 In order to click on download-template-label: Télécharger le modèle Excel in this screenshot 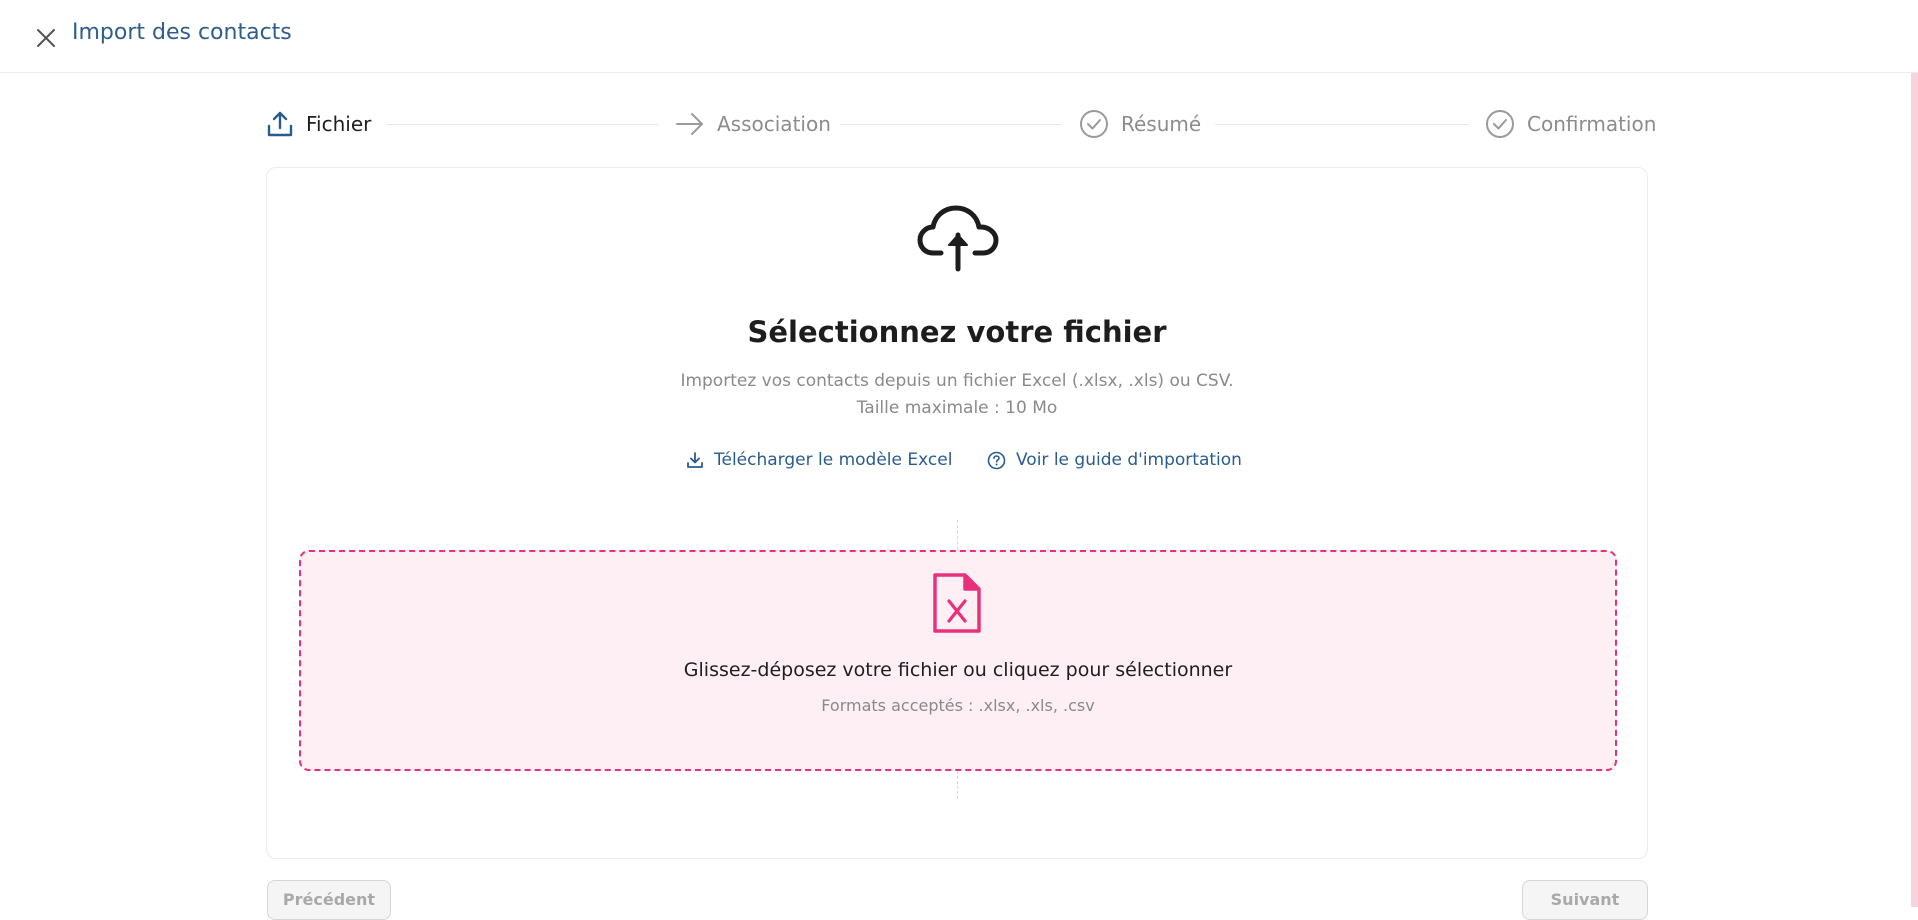, I will do `click(833, 460)`.